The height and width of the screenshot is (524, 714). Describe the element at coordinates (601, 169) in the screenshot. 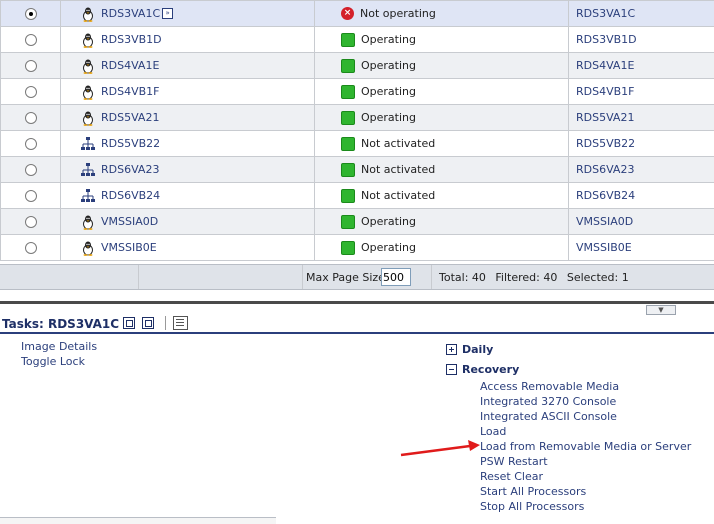

I see `host-name: RDS6VA23` at that location.